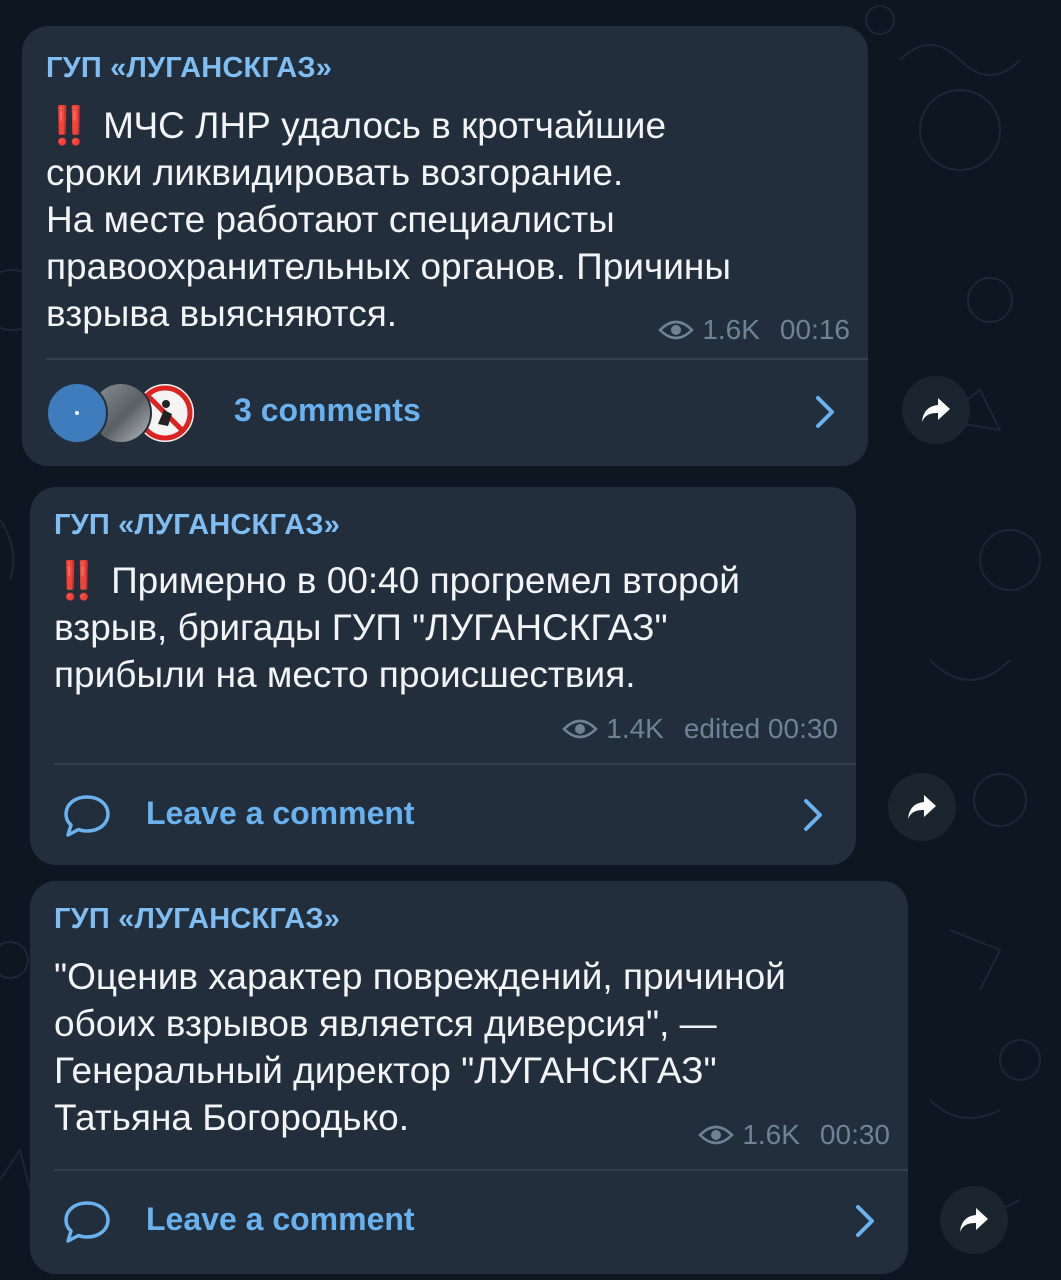 The height and width of the screenshot is (1280, 1061). Describe the element at coordinates (760, 728) in the screenshot. I see `post-time: edited 00:30` at that location.